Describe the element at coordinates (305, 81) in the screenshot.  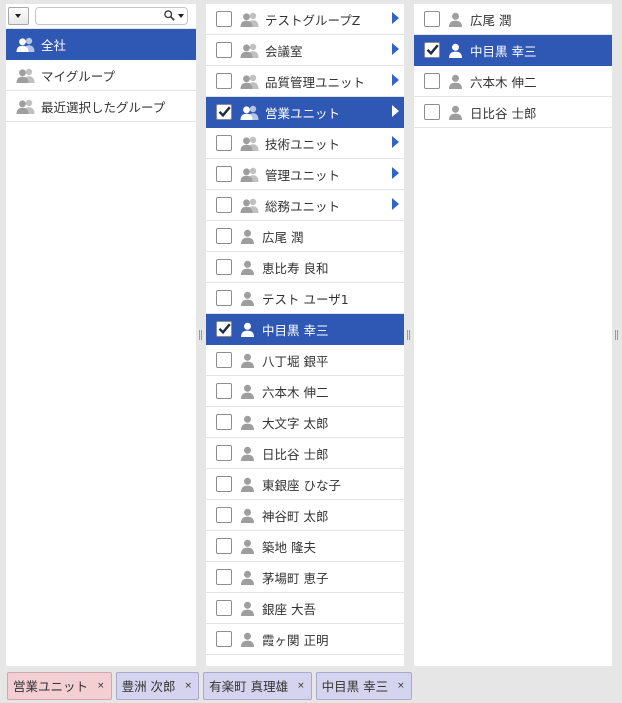
I see `group-row: 品質管理ユニット` at that location.